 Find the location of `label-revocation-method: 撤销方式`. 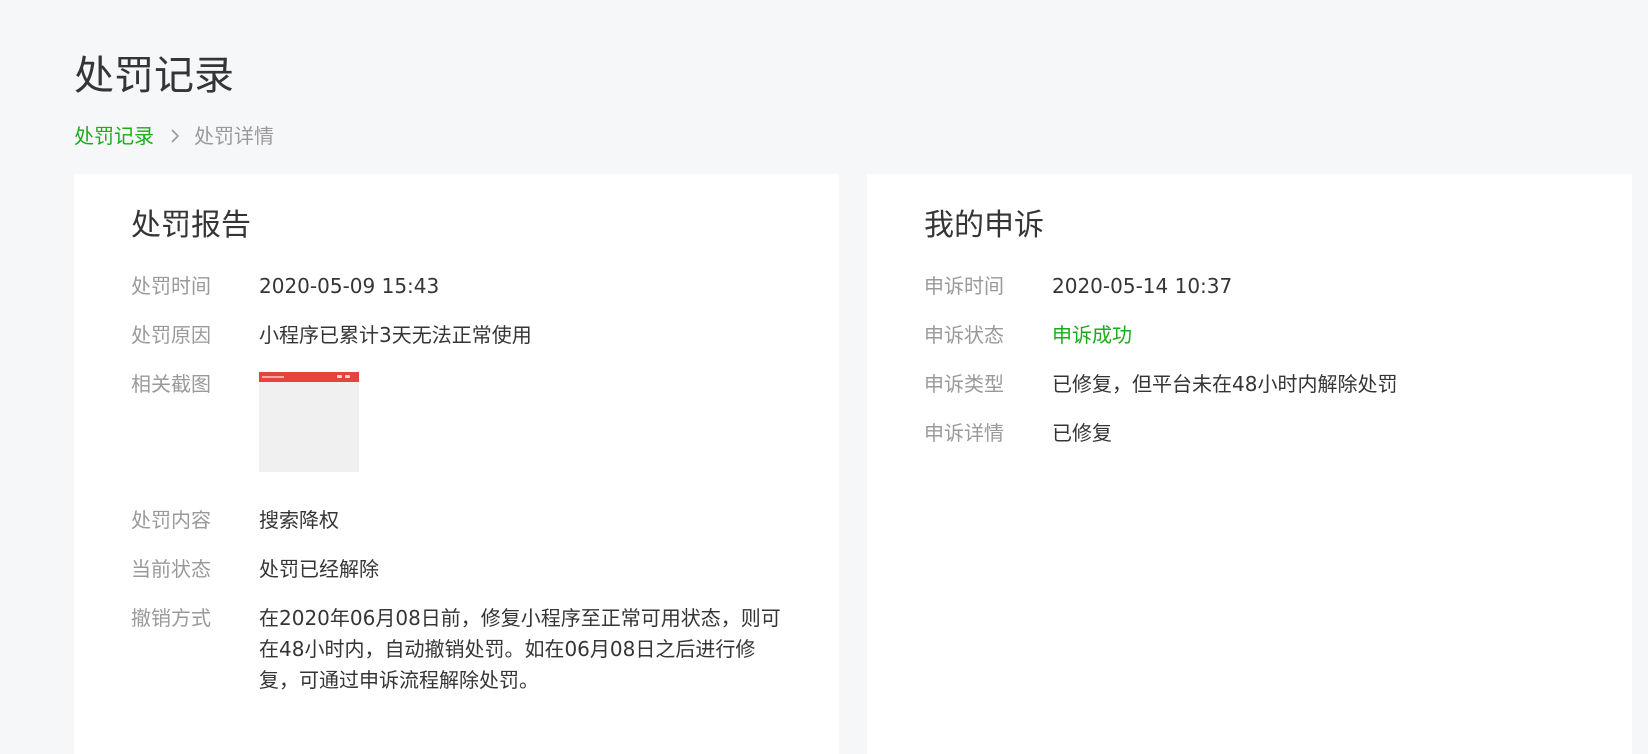

label-revocation-method: 撤销方式 is located at coordinates (171, 618).